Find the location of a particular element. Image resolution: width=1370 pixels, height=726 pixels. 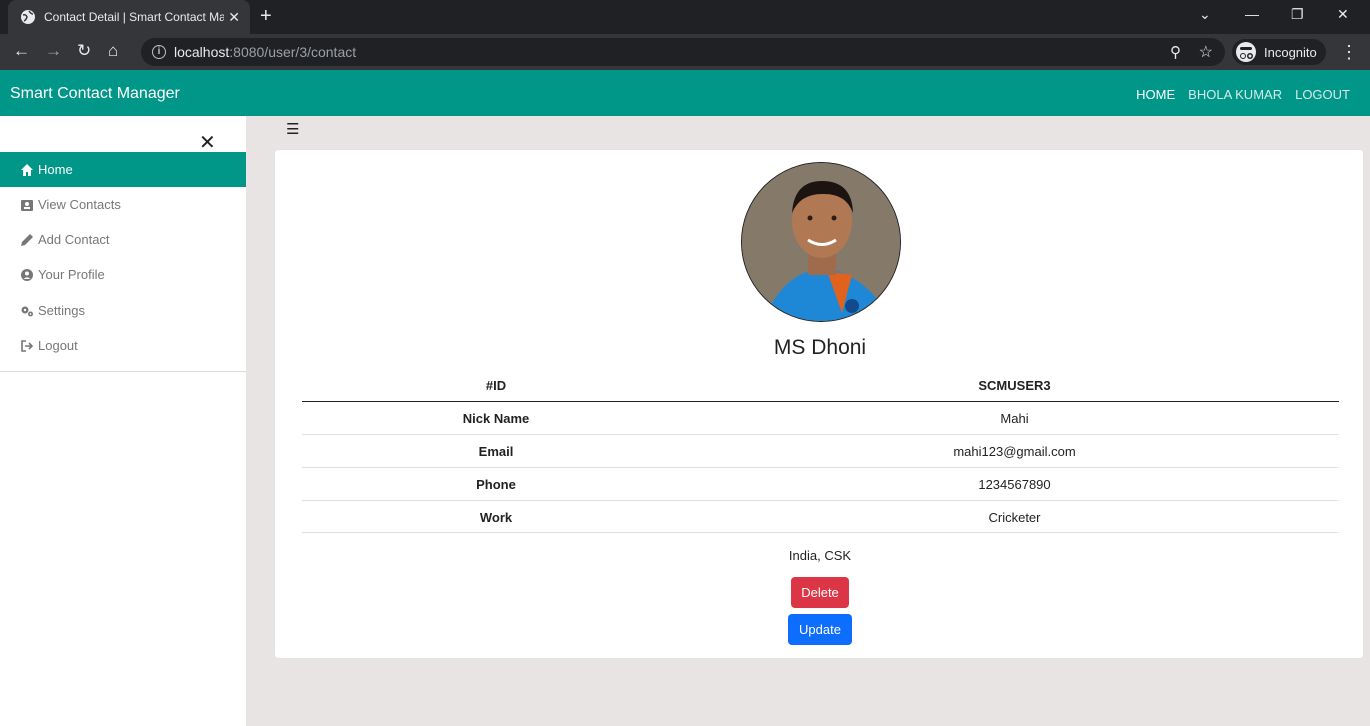

pencil-icon is located at coordinates (27, 239).